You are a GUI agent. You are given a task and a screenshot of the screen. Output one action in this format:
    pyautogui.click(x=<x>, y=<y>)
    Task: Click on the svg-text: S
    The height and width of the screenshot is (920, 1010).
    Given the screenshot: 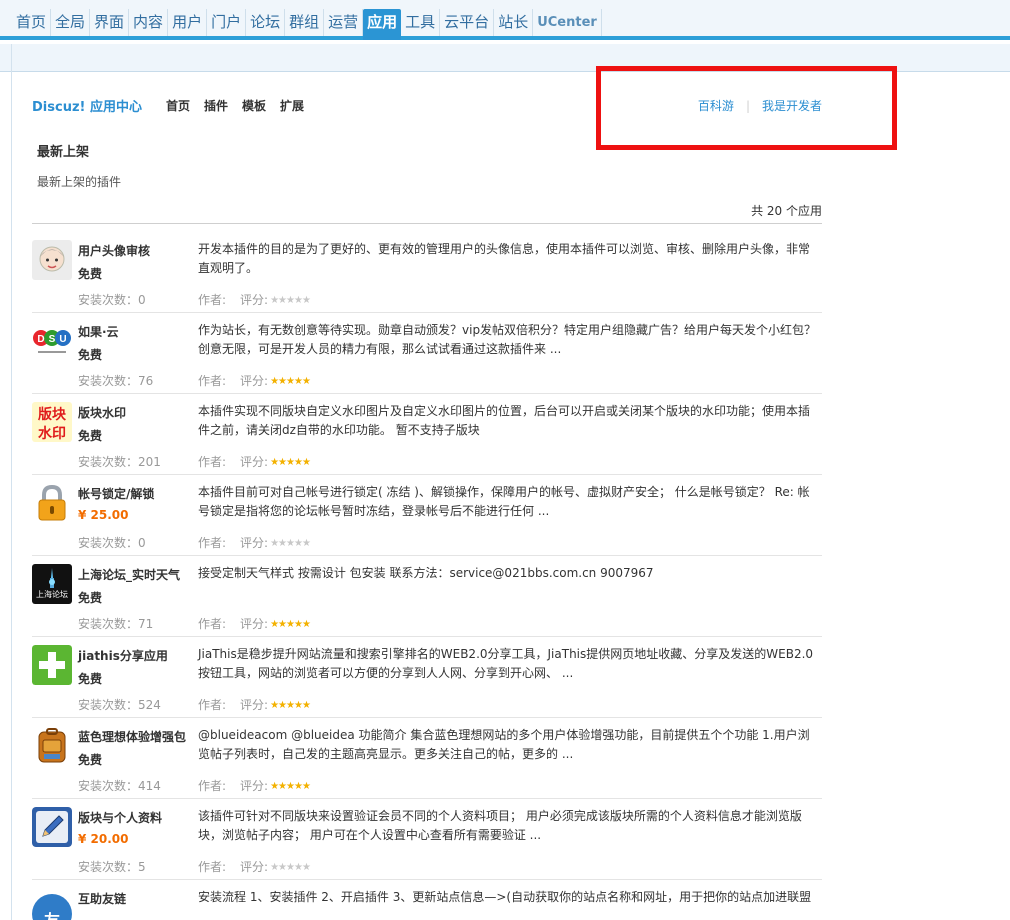 What is the action you would take?
    pyautogui.click(x=52, y=339)
    